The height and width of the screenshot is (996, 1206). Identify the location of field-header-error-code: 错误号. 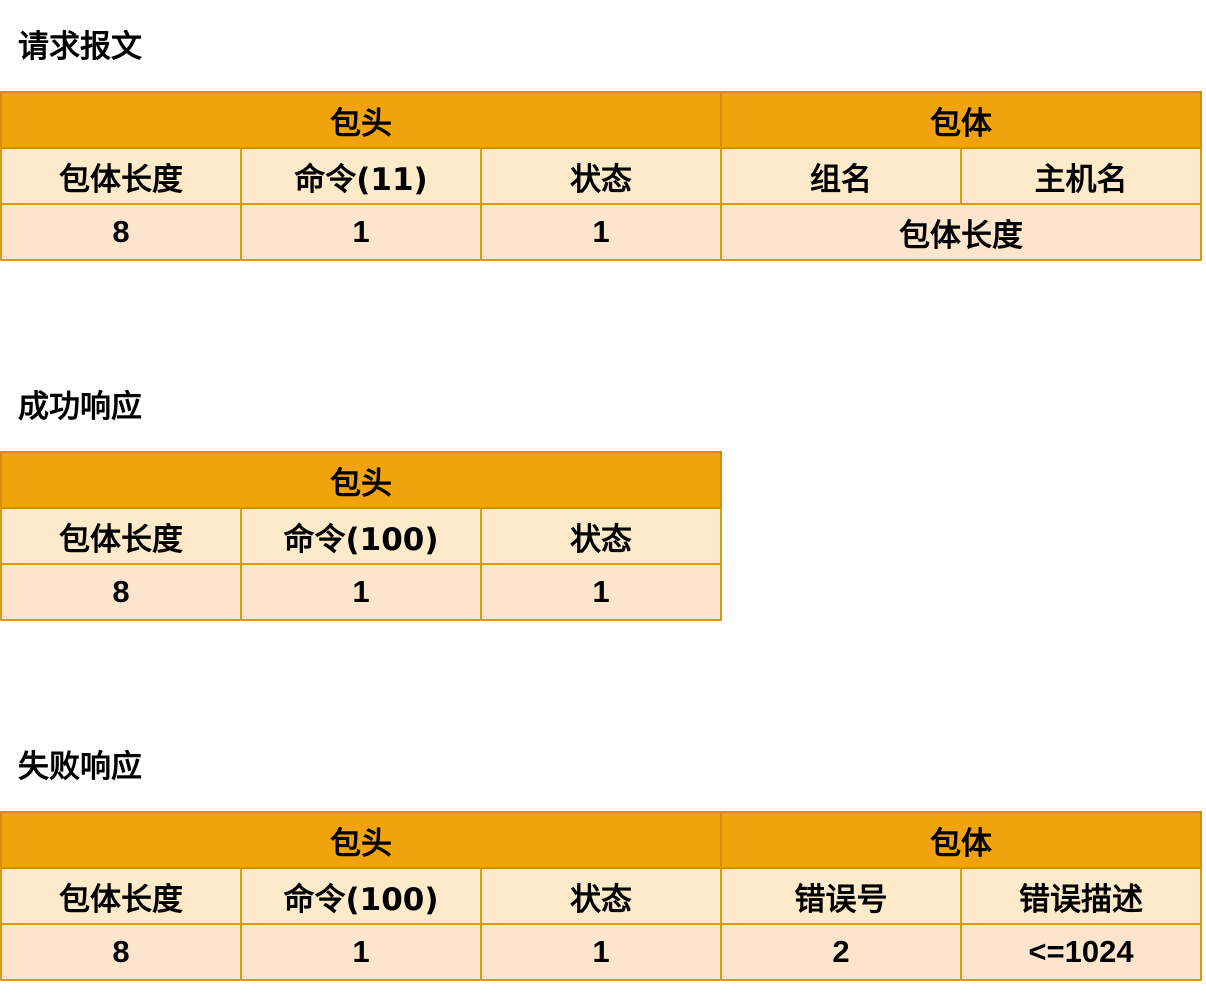
(841, 896).